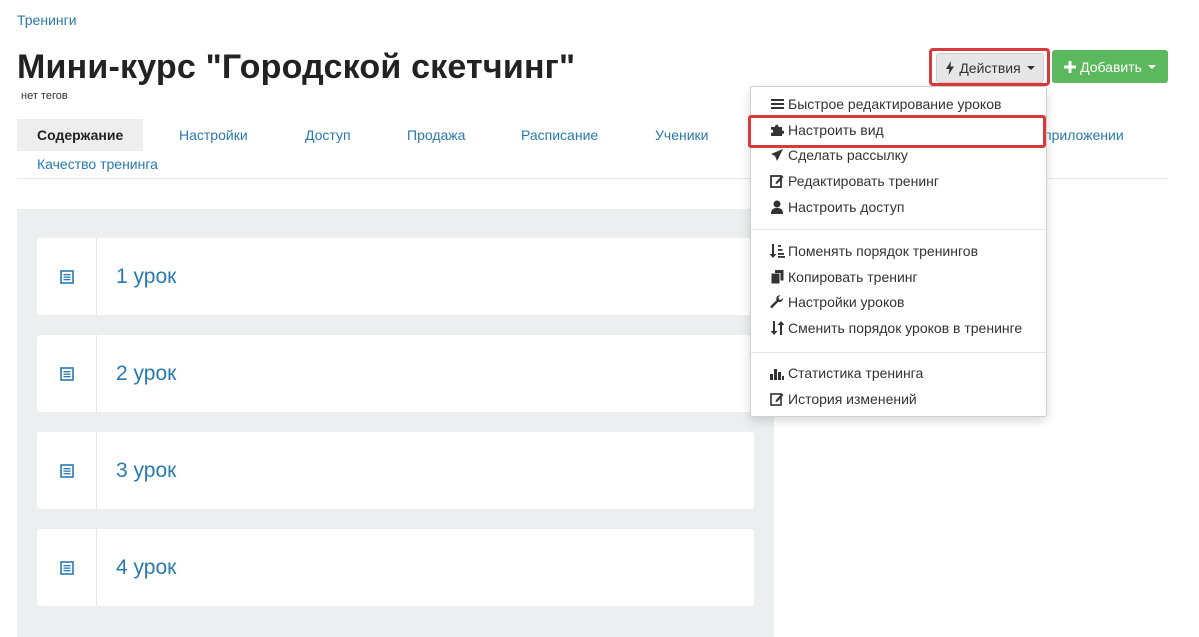 The height and width of the screenshot is (637, 1199). I want to click on menu-item-edit-training: Редактировать тренинг, so click(854, 181).